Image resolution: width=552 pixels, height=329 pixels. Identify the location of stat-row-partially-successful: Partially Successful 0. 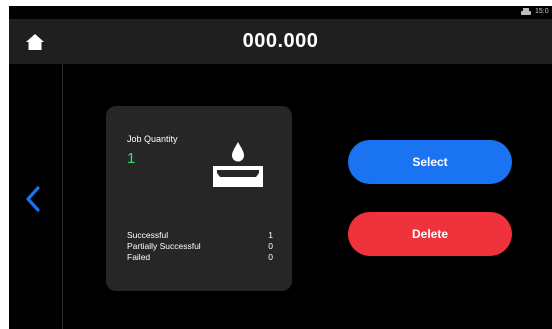
(200, 246).